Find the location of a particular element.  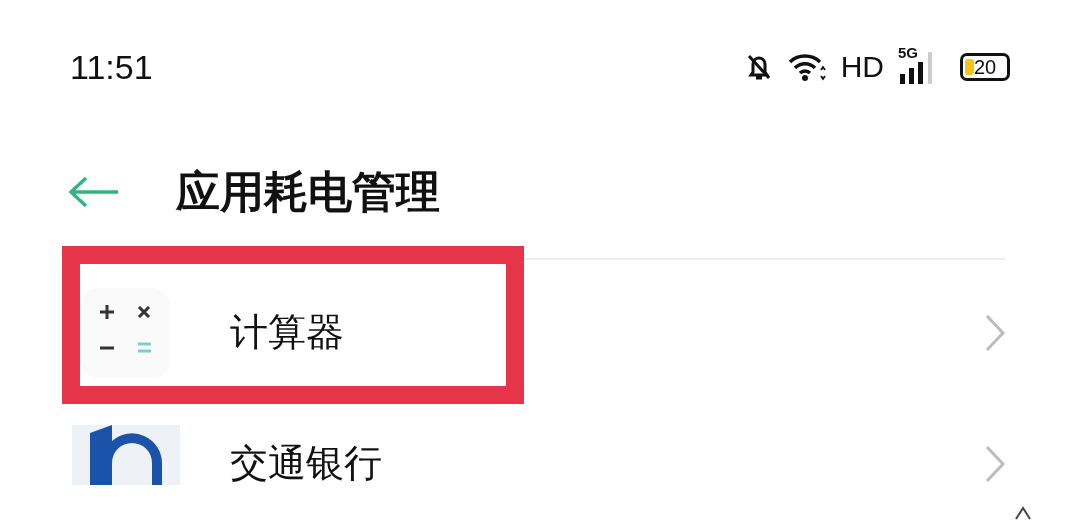

cellular-label: 5G is located at coordinates (908, 52).